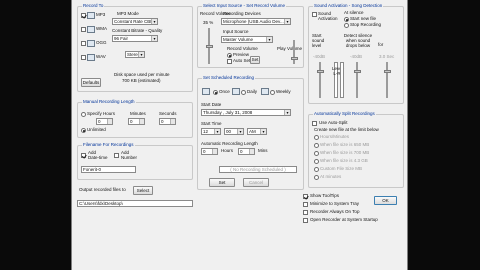 The height and width of the screenshot is (270, 480). Describe the element at coordinates (135, 54) in the screenshot. I see `channels-dropdown: Stereo` at that location.